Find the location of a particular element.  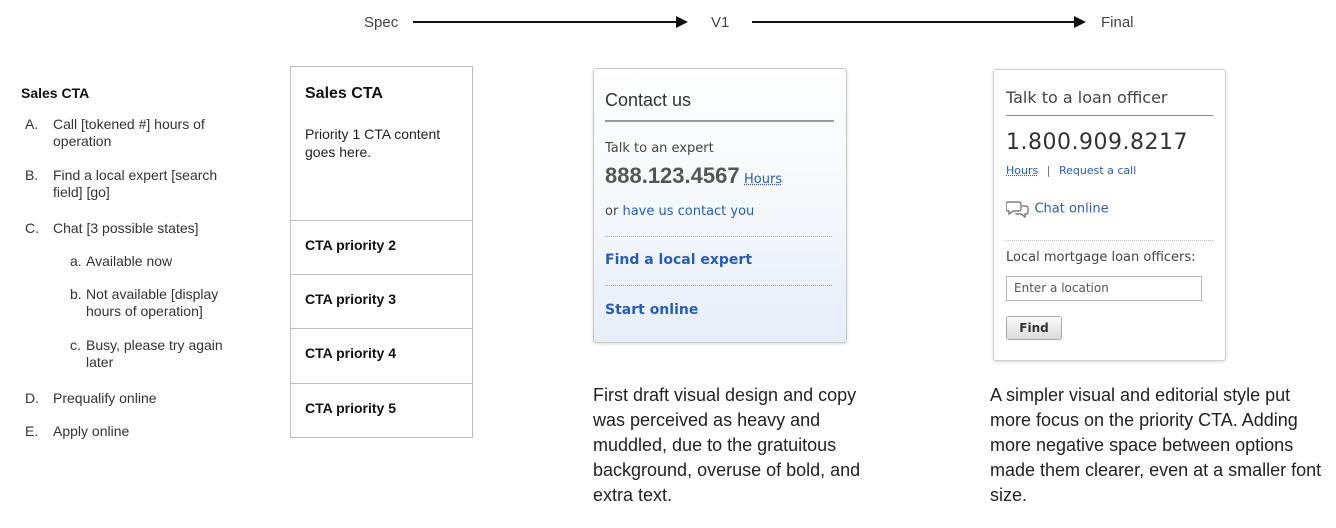

v1-phone-line: 888.123.4567 Hours is located at coordinates (693, 176).